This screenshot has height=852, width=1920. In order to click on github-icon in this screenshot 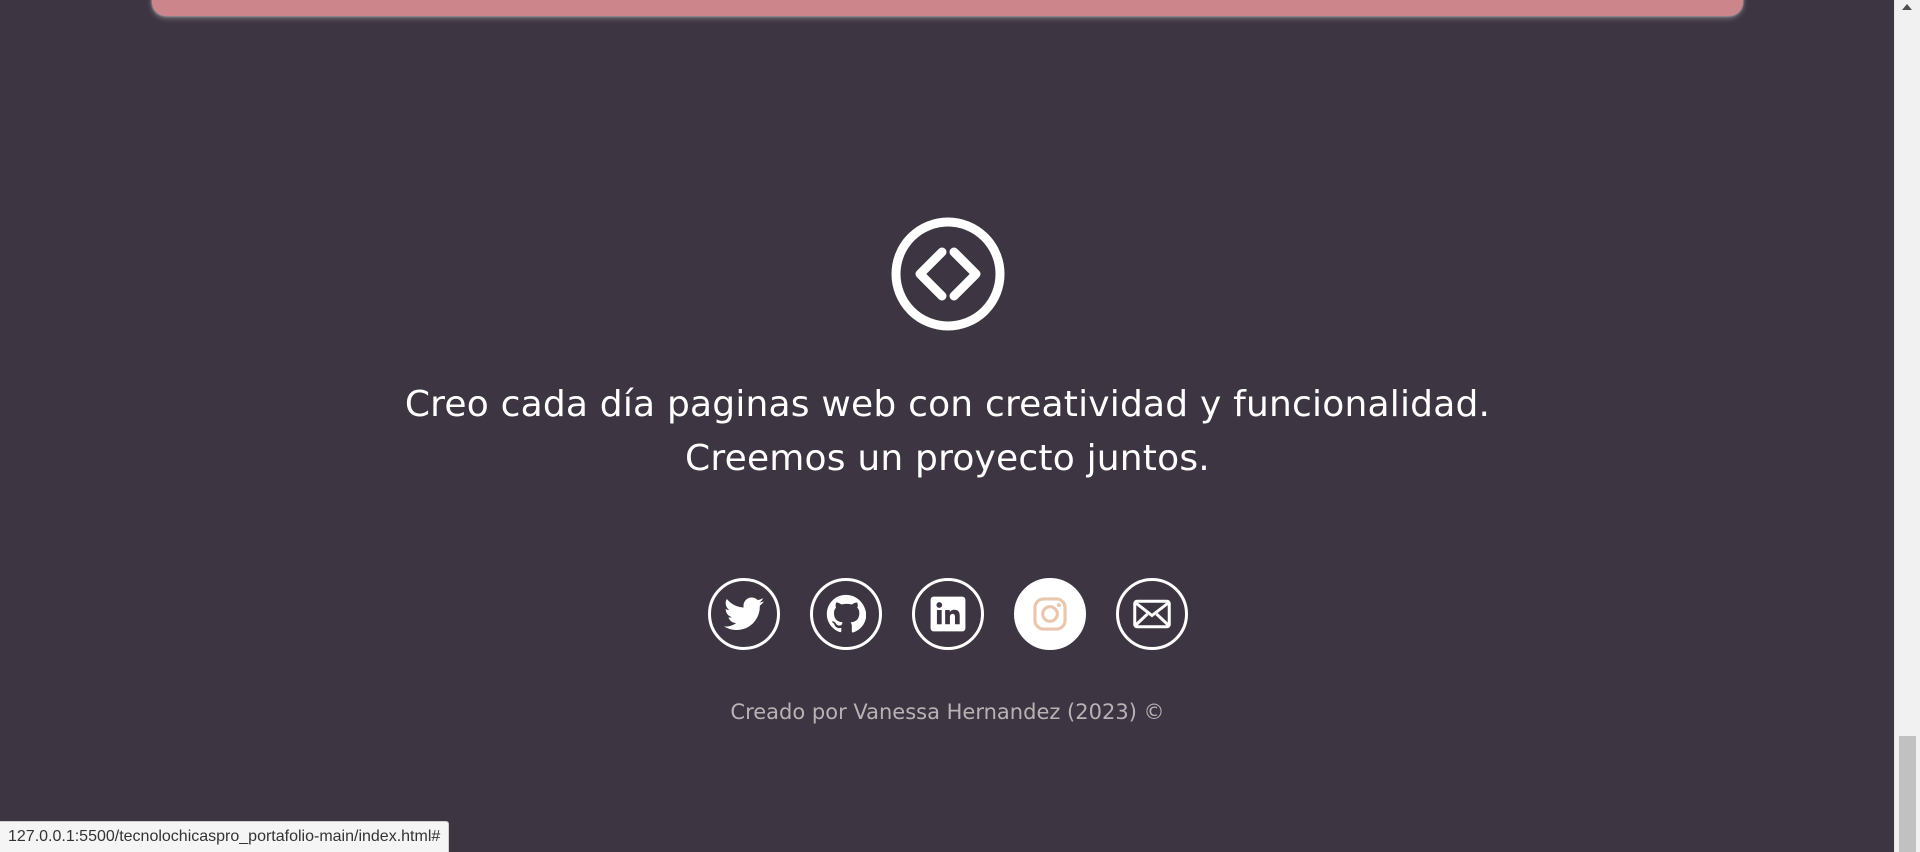, I will do `click(846, 613)`.